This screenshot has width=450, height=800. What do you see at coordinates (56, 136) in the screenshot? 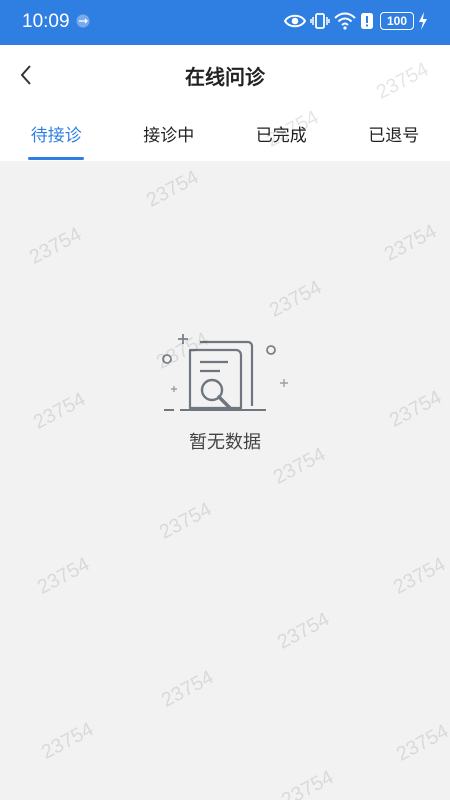
I see `tab-label: 待接诊` at bounding box center [56, 136].